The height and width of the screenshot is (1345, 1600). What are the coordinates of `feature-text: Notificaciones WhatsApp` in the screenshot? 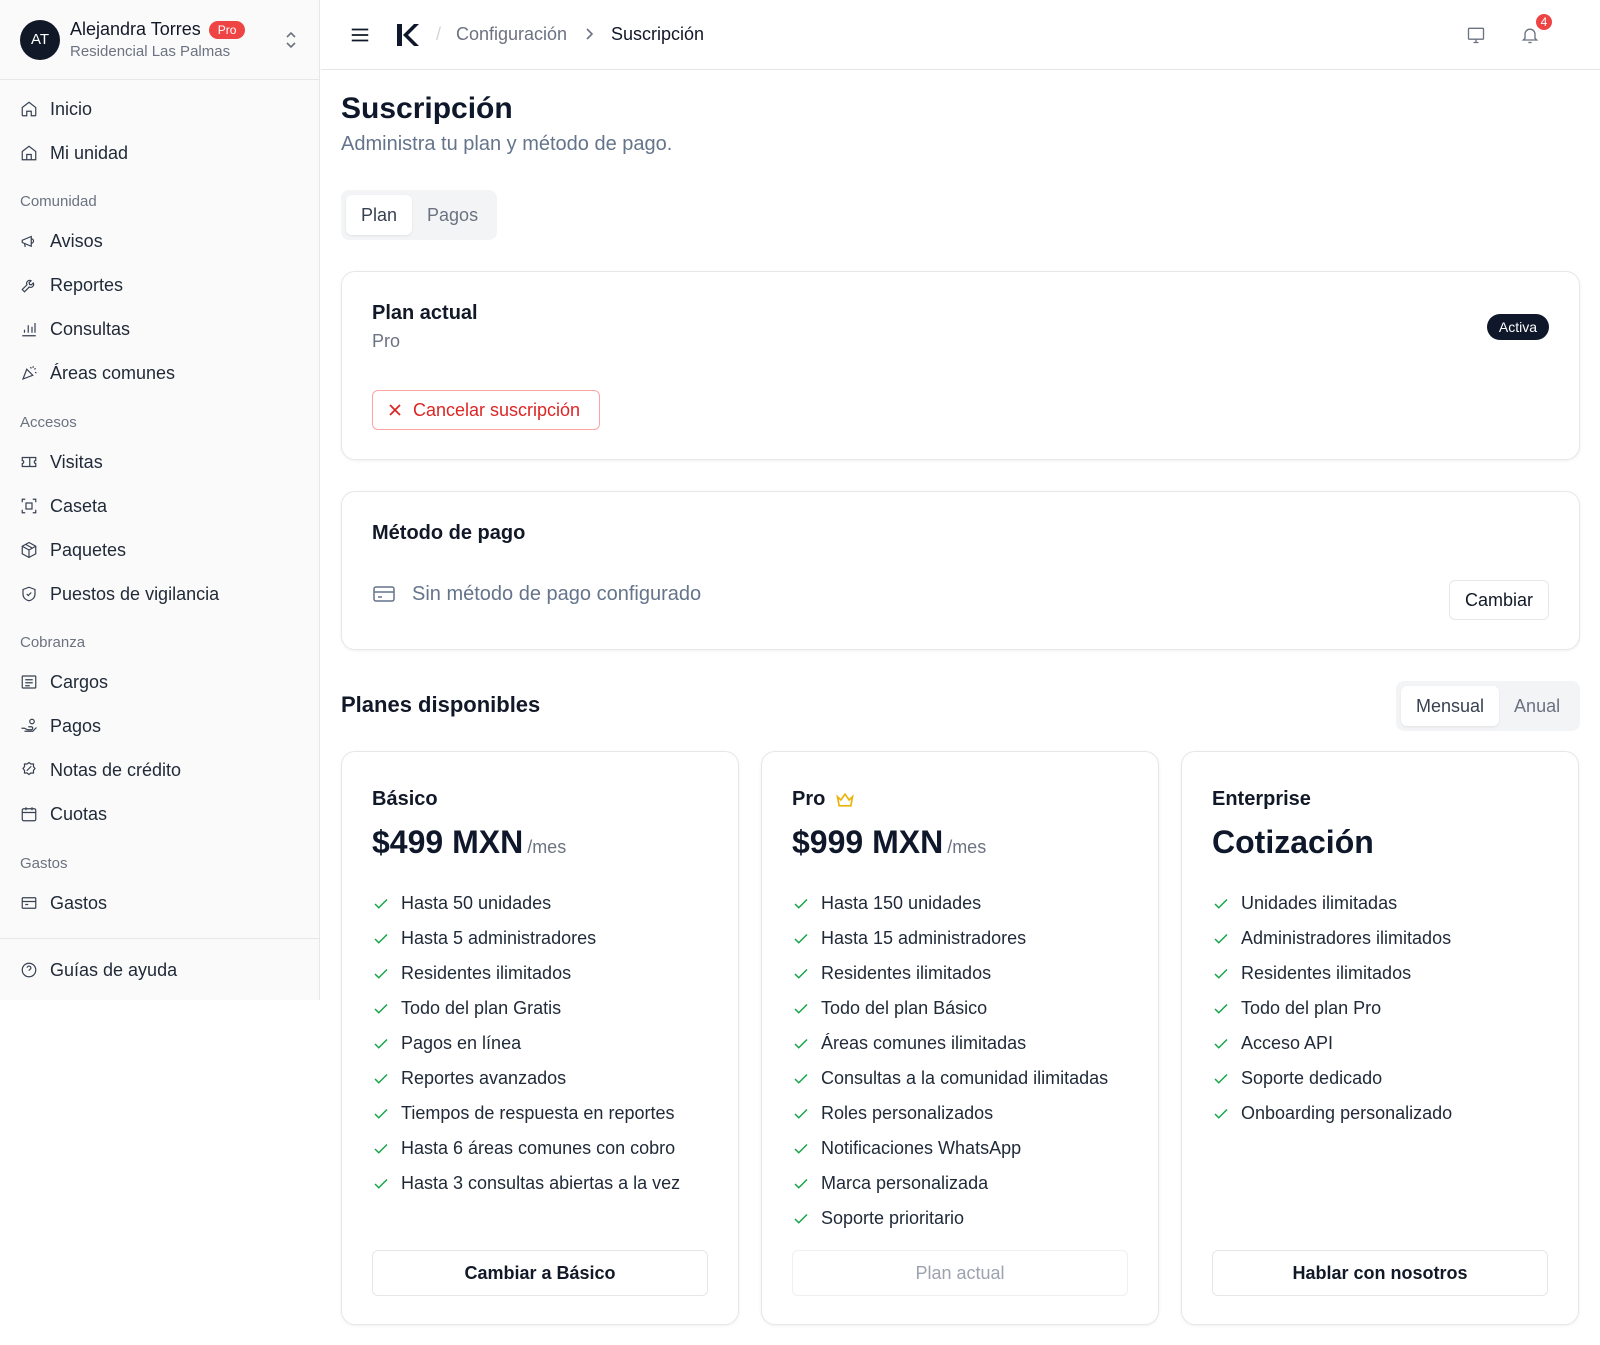 It's located at (921, 1148).